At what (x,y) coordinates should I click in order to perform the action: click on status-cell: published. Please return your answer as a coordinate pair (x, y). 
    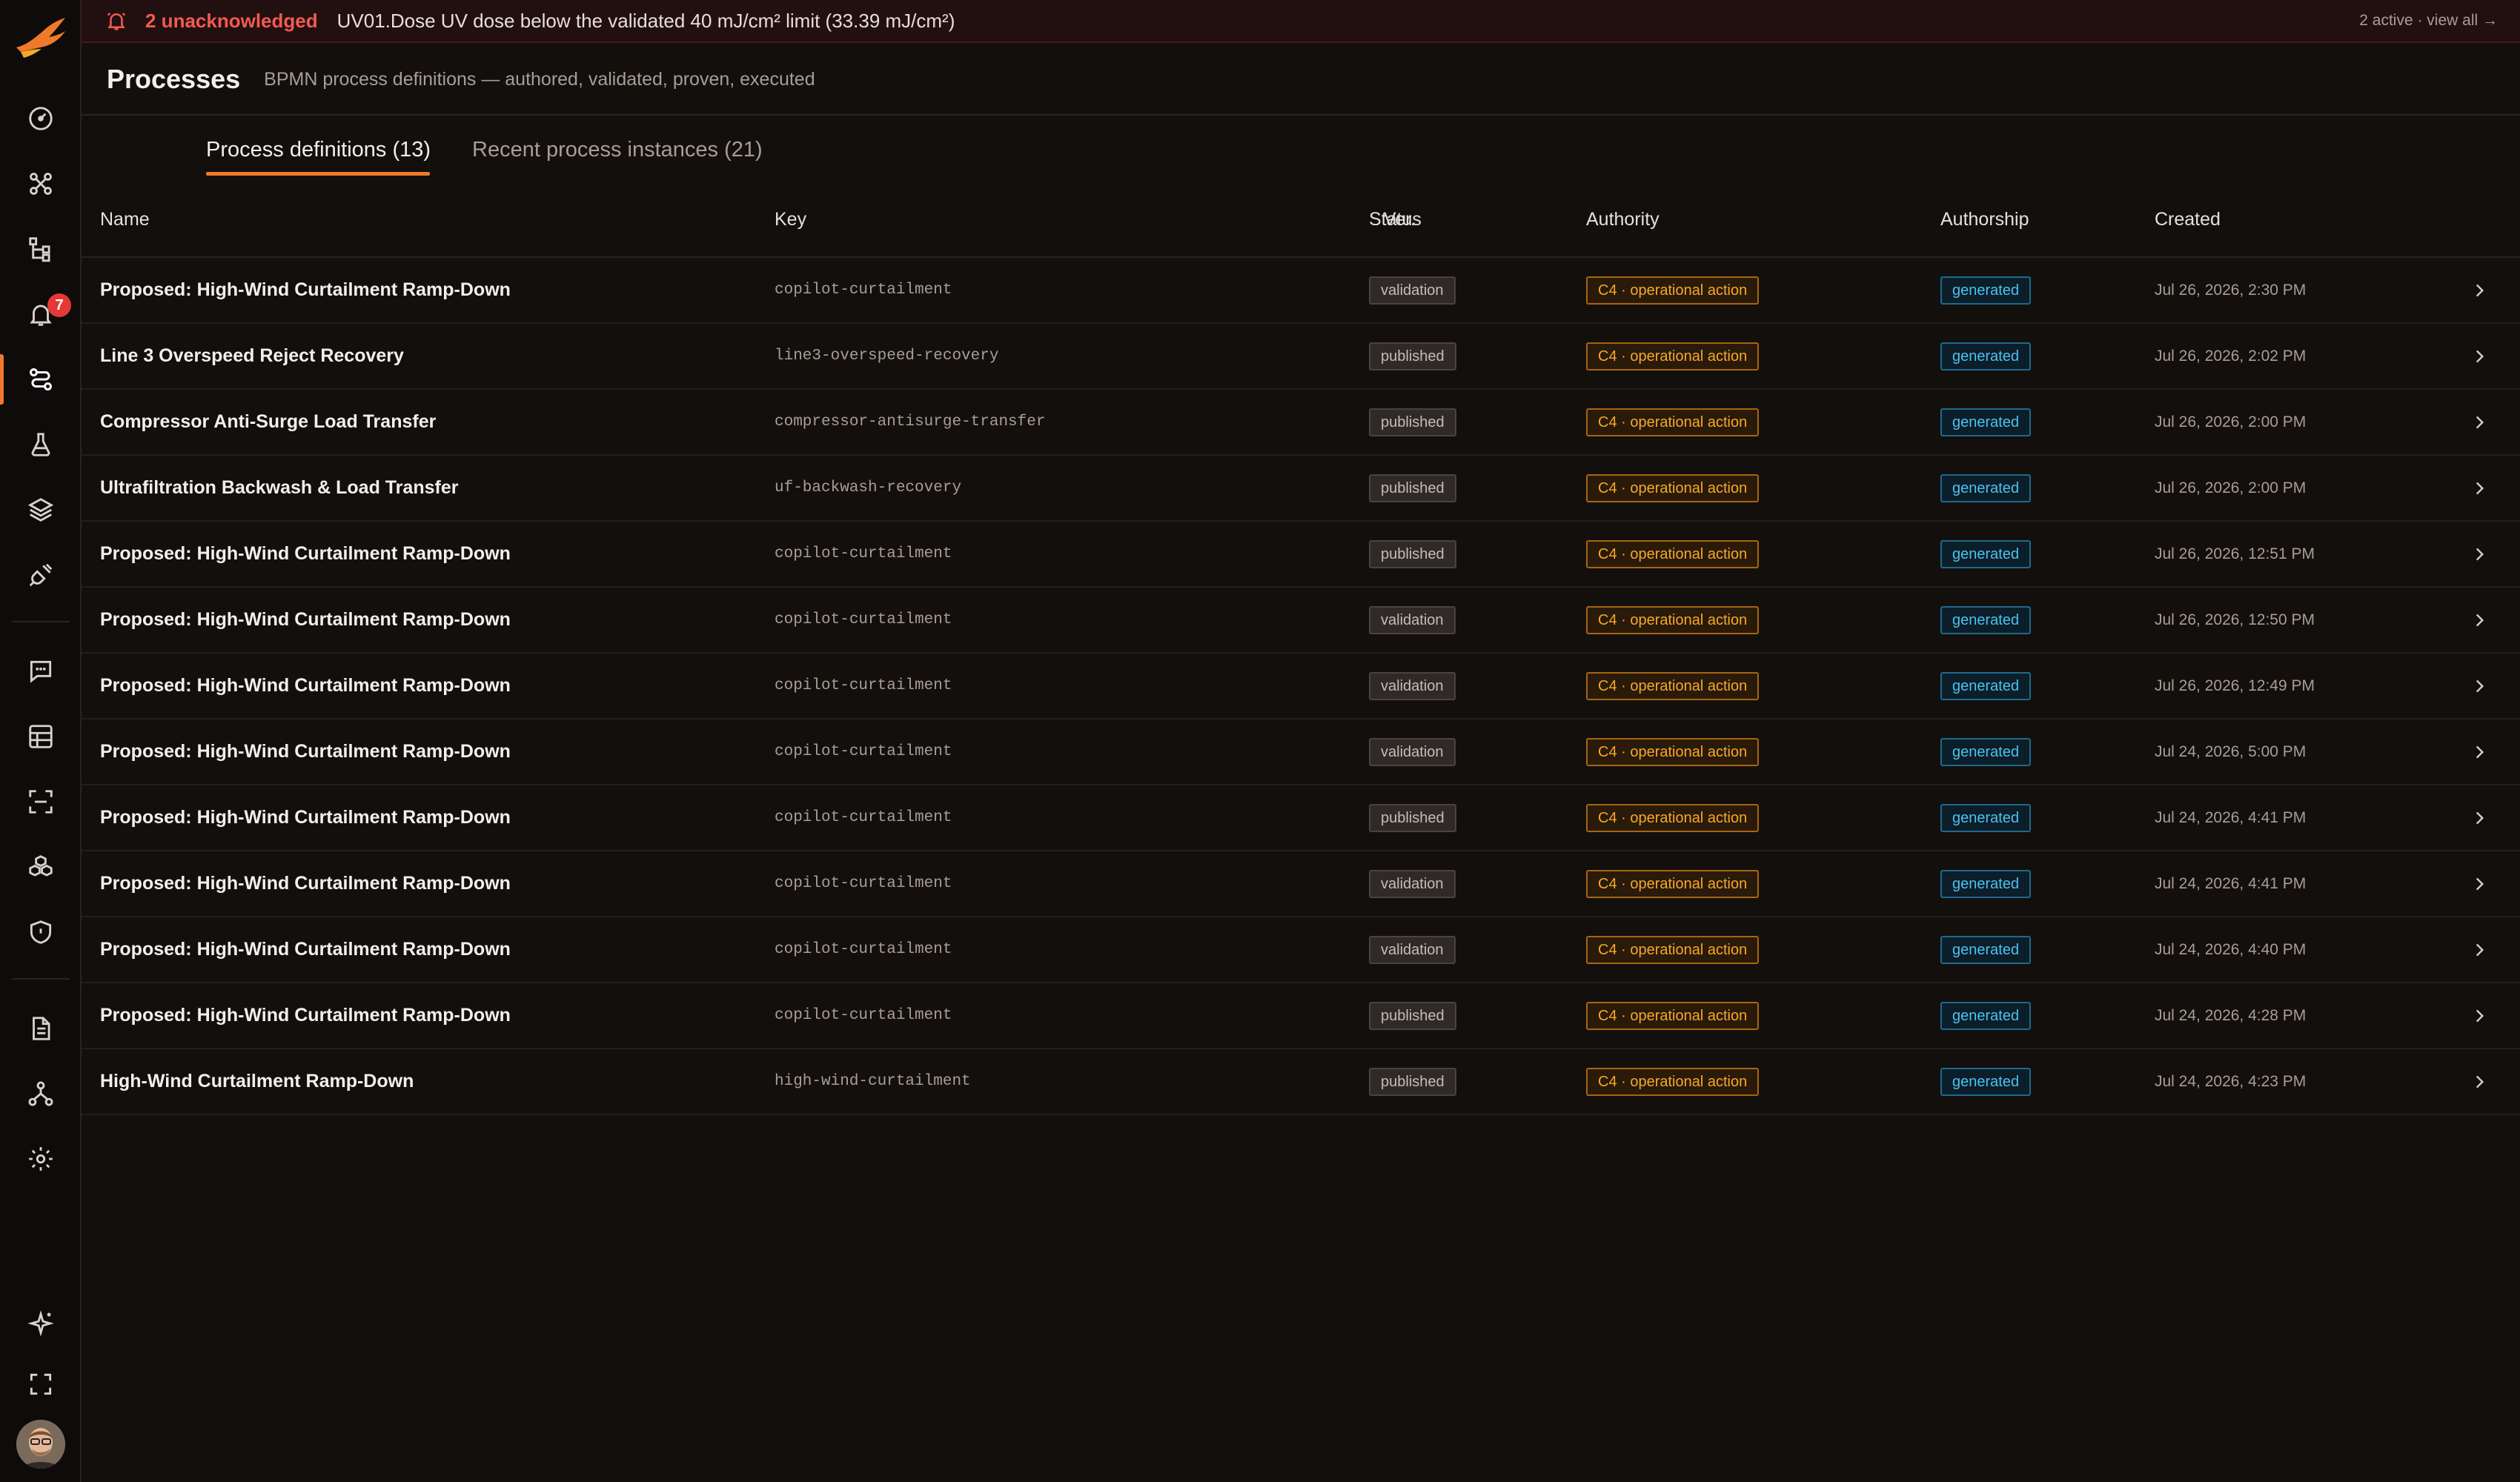
    Looking at the image, I should click on (1413, 356).